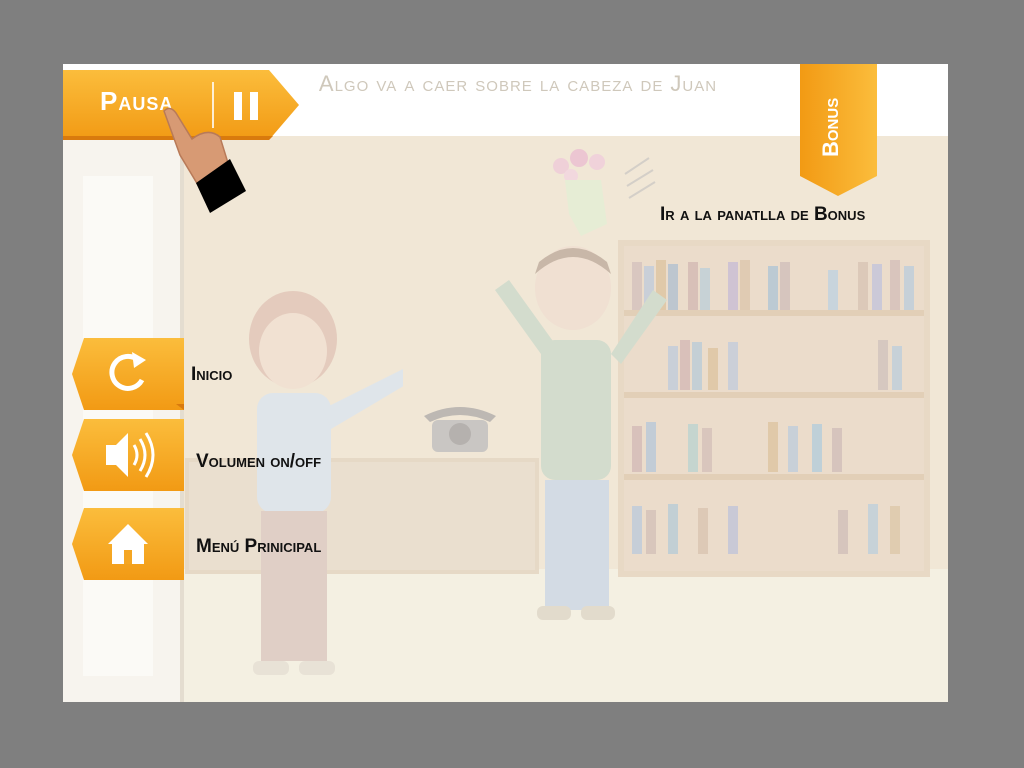 The width and height of the screenshot is (1024, 768). Describe the element at coordinates (204, 160) in the screenshot. I see `pointer-hand-icon` at that location.